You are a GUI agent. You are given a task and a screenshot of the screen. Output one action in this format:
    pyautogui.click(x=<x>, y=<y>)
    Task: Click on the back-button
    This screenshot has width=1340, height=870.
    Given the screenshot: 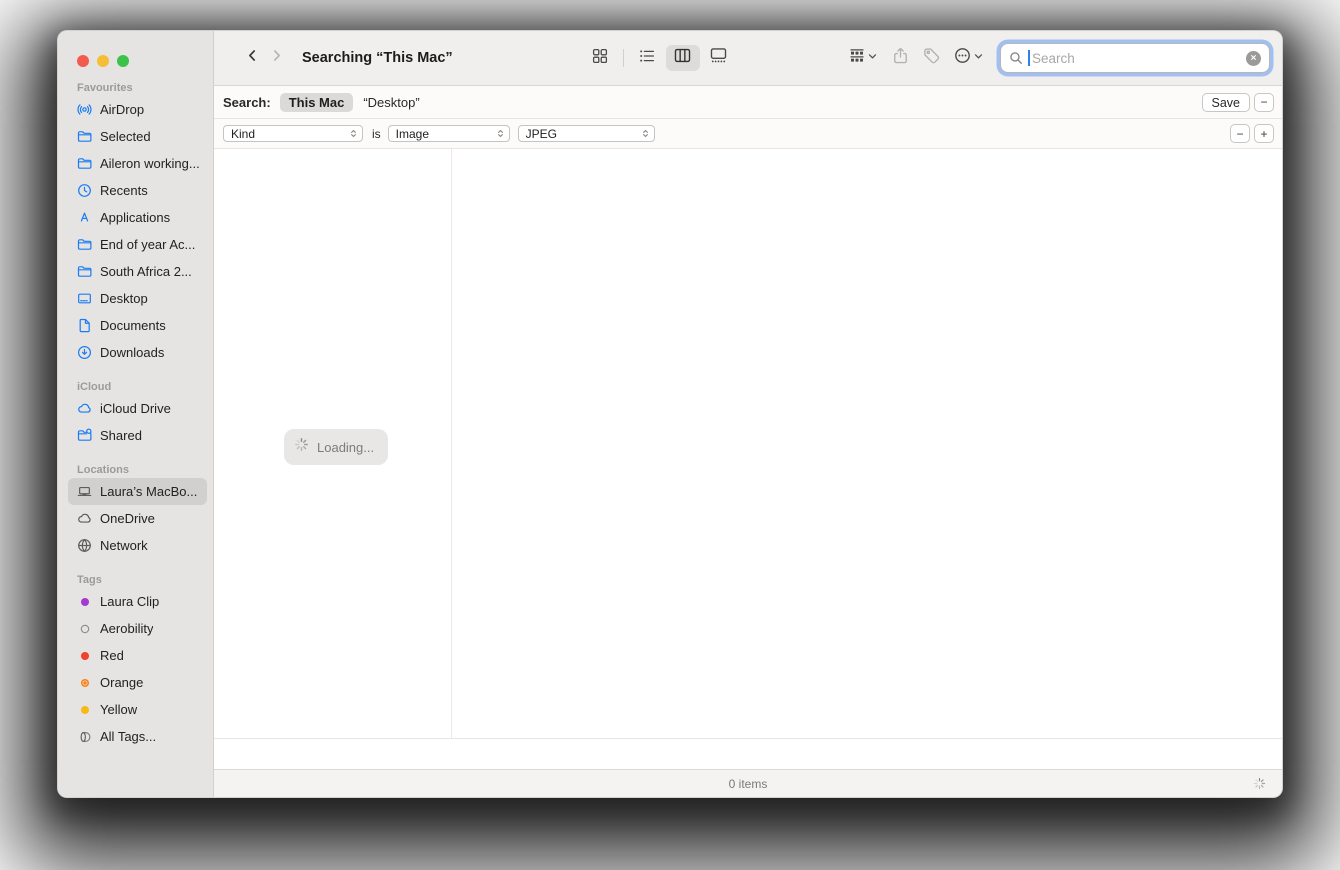 What is the action you would take?
    pyautogui.click(x=252, y=58)
    